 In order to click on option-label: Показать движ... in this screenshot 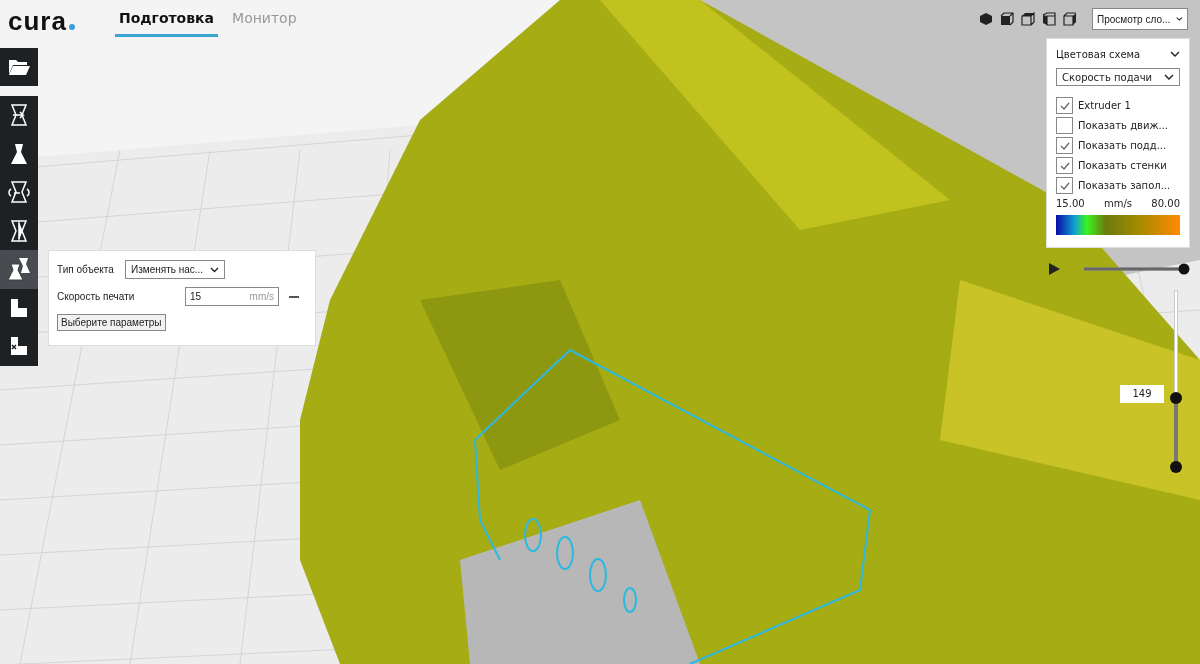, I will do `click(1123, 125)`.